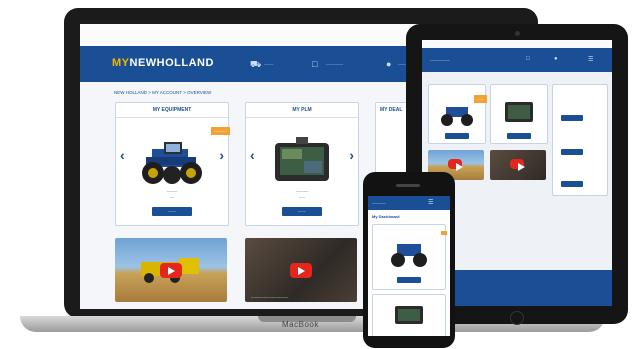  Describe the element at coordinates (334, 63) in the screenshot. I see `header-item-2: -------------` at that location.